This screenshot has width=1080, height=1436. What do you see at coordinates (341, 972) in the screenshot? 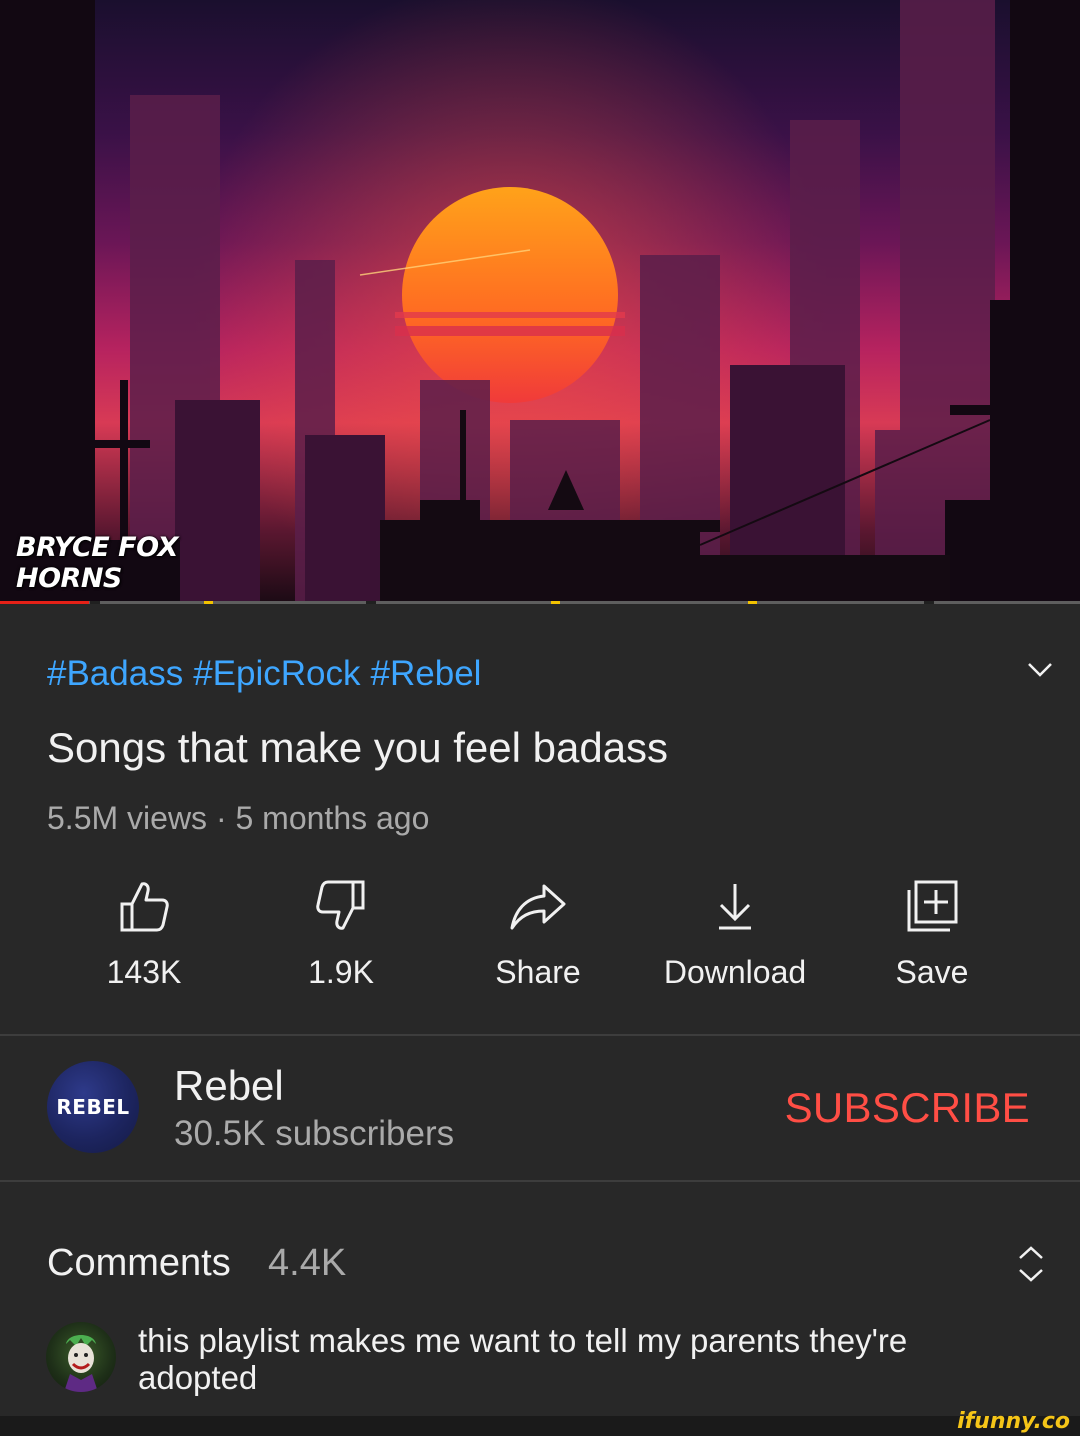
I see `dislike-count: 1.9K` at bounding box center [341, 972].